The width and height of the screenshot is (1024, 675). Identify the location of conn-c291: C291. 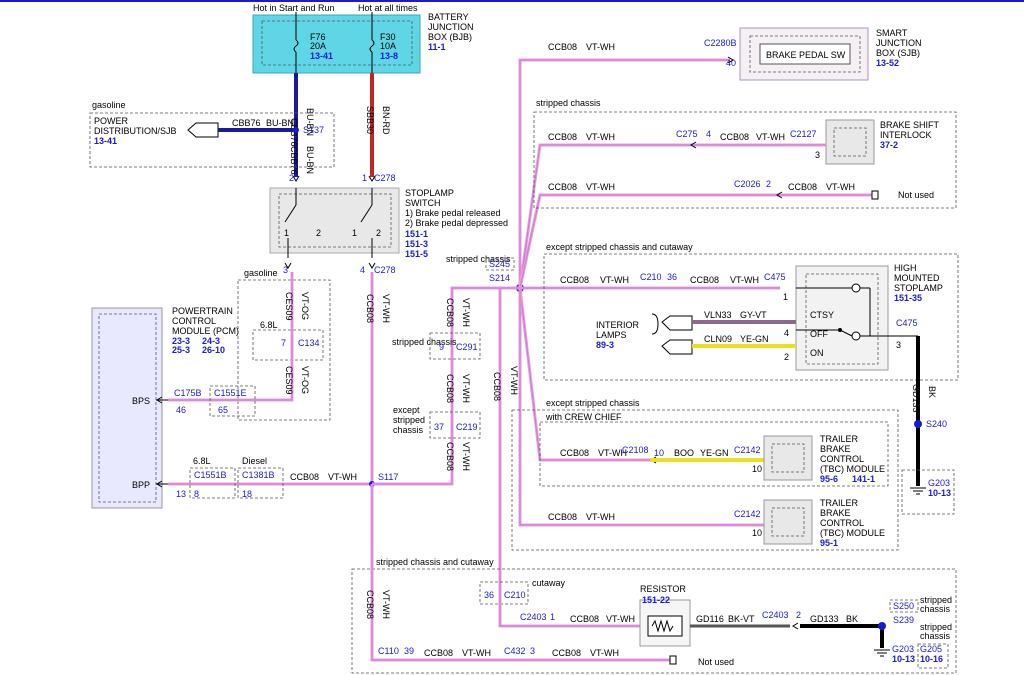
(467, 347).